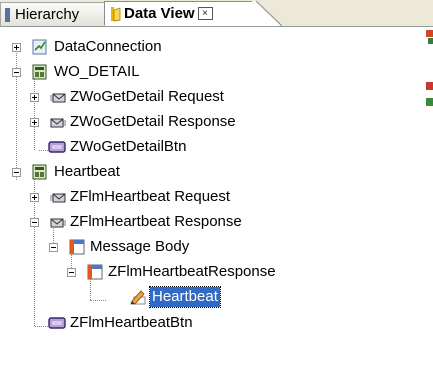  I want to click on tab-data-view-label: Data View, so click(159, 13).